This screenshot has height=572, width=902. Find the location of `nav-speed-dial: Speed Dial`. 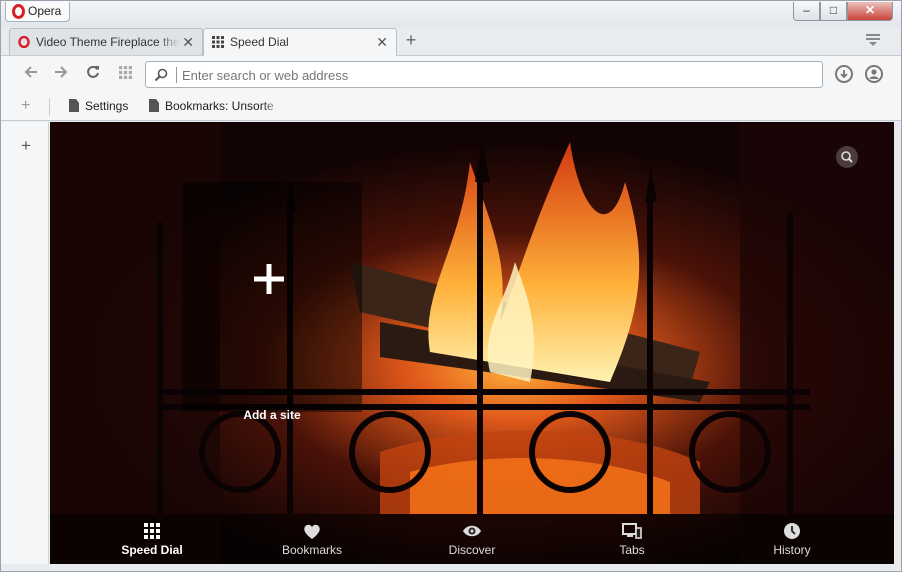

nav-speed-dial: Speed Dial is located at coordinates (152, 539).